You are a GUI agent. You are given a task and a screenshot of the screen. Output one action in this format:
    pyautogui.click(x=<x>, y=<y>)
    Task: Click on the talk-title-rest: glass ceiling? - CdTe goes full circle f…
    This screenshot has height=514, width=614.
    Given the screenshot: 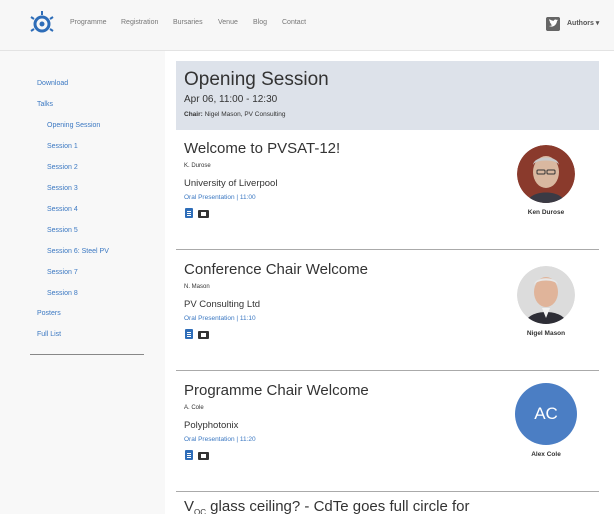 What is the action you would take?
    pyautogui.click(x=338, y=506)
    